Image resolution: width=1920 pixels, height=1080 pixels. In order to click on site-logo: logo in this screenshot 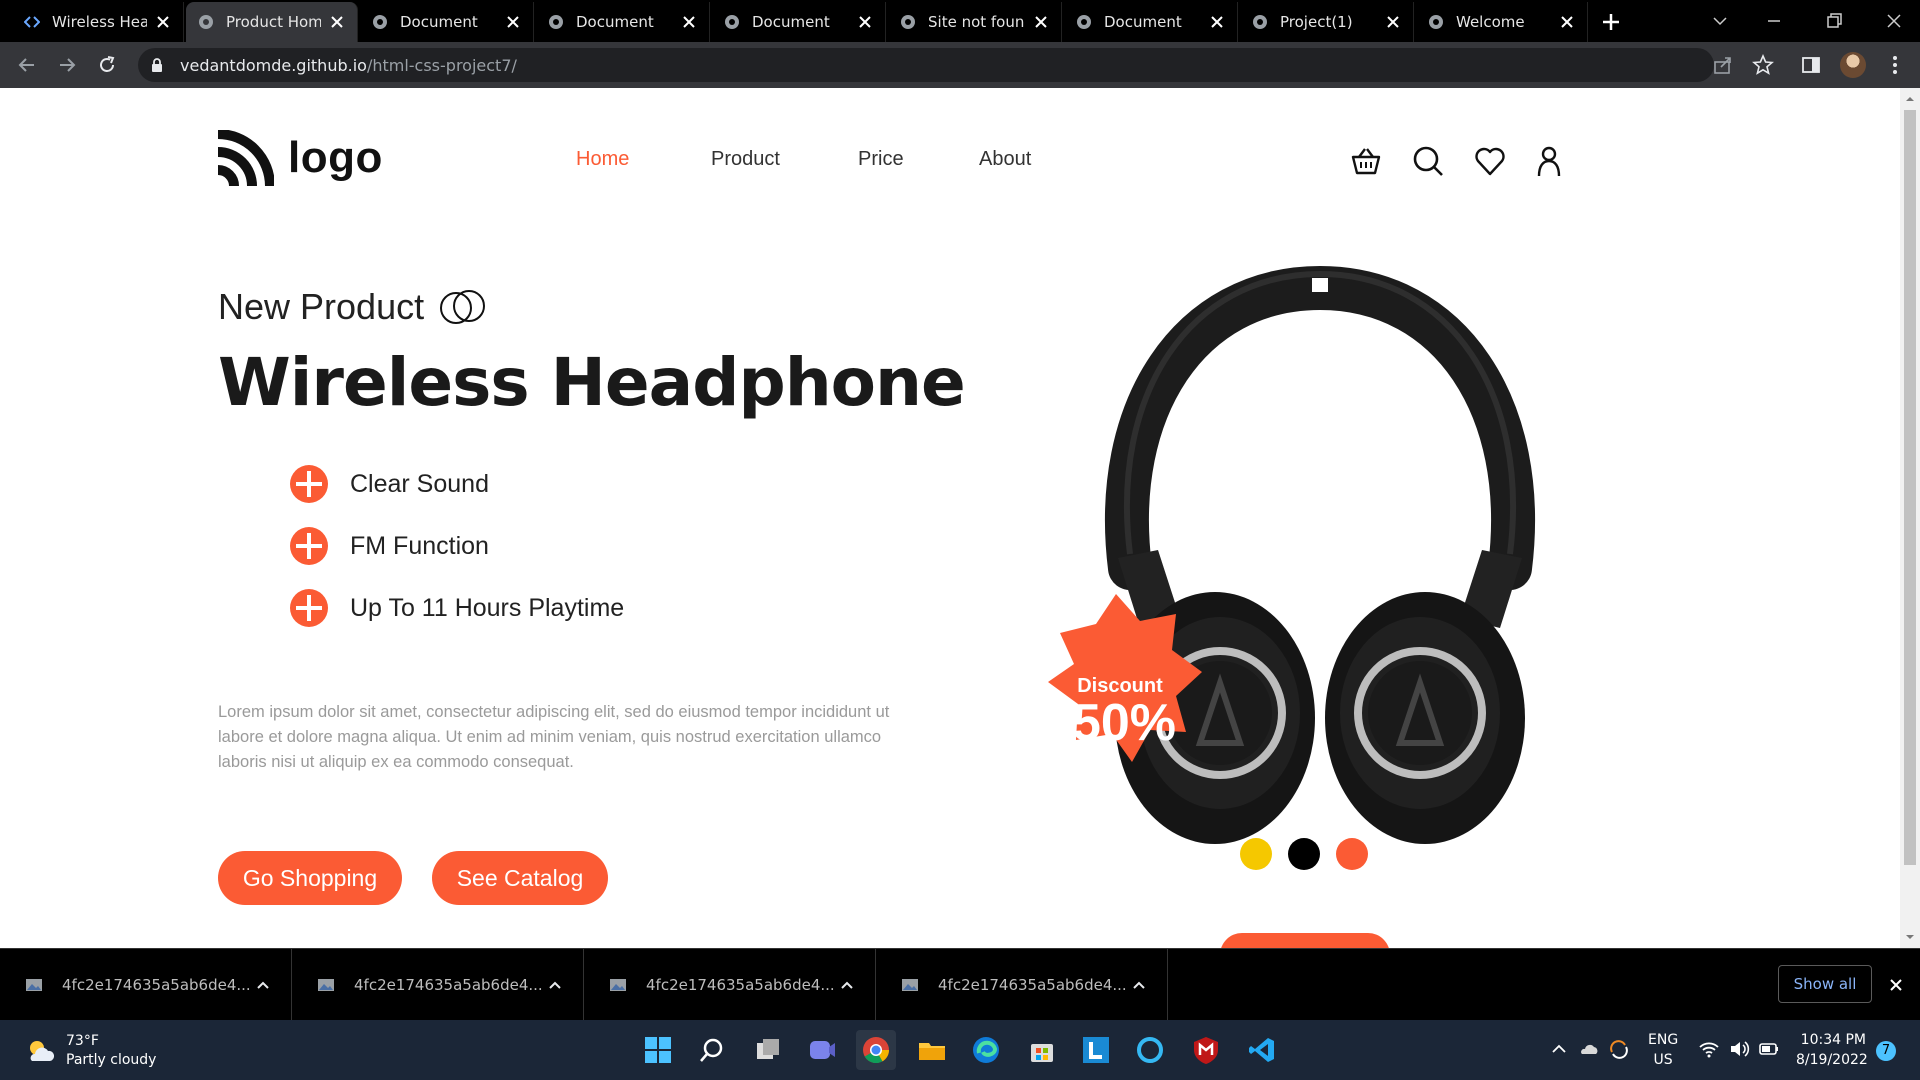, I will do `click(300, 158)`.